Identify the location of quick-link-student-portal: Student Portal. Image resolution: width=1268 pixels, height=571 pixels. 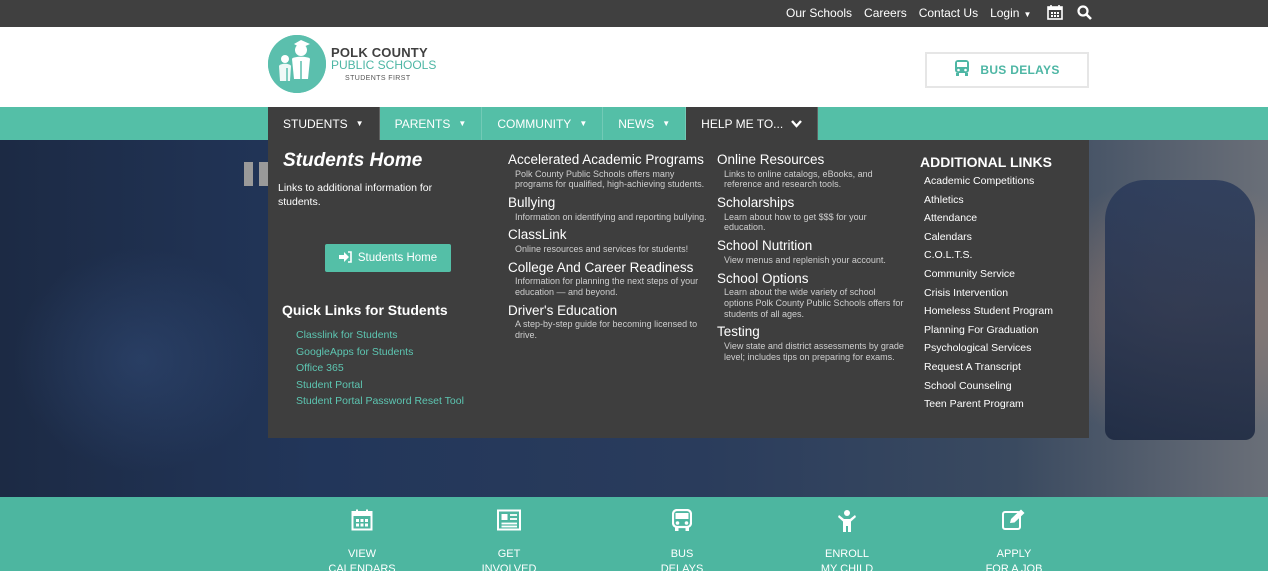
(373, 385).